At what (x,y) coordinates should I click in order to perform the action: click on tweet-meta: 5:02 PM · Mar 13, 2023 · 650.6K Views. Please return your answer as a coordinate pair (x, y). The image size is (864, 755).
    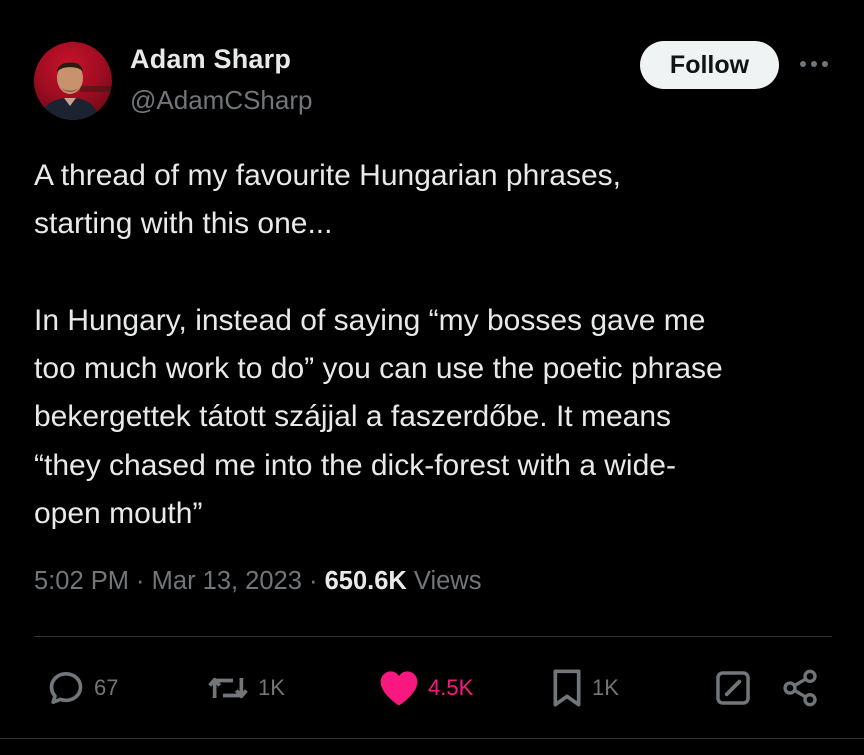
    Looking at the image, I should click on (257, 581).